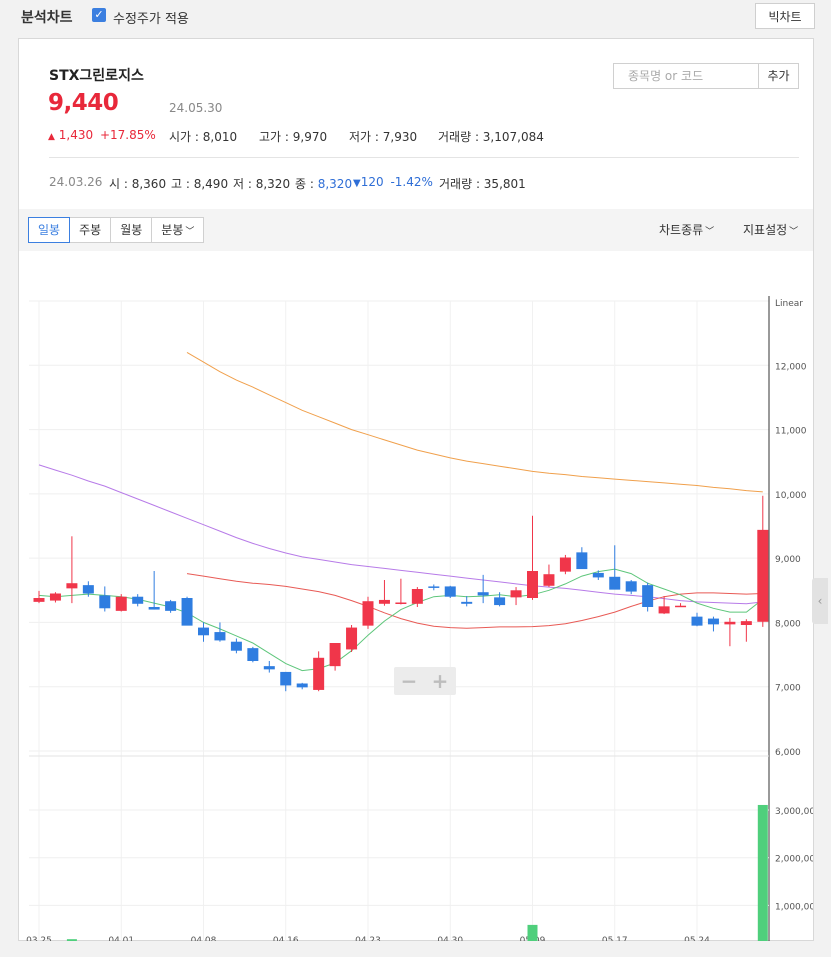  What do you see at coordinates (411, 182) in the screenshot?
I see `history-change-percent: -1.42%` at bounding box center [411, 182].